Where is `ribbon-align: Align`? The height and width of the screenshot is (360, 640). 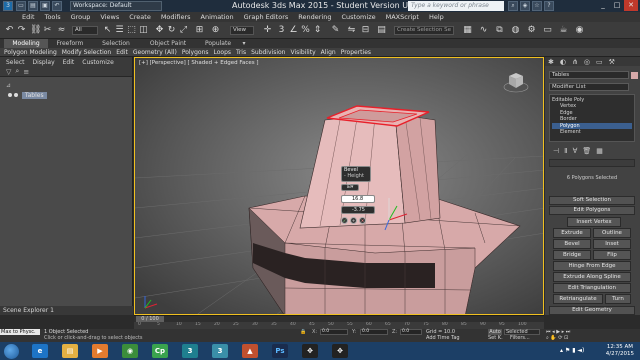 ribbon-align: Align is located at coordinates (328, 52).